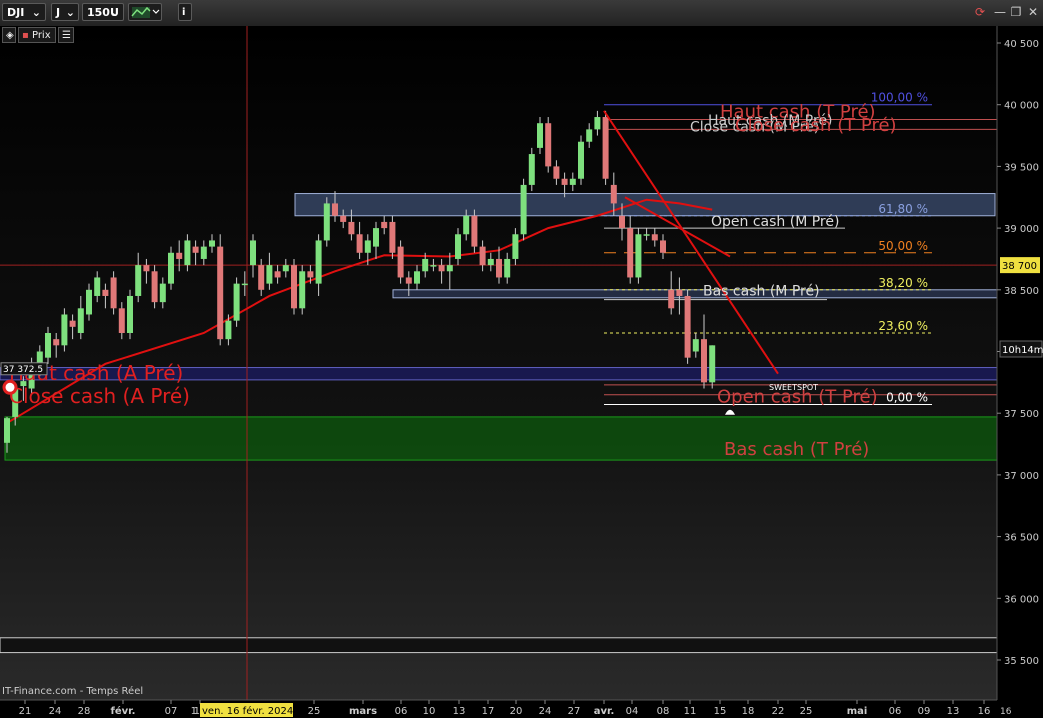 The image size is (1043, 718). I want to click on x-tick-label: 21, so click(25, 711).